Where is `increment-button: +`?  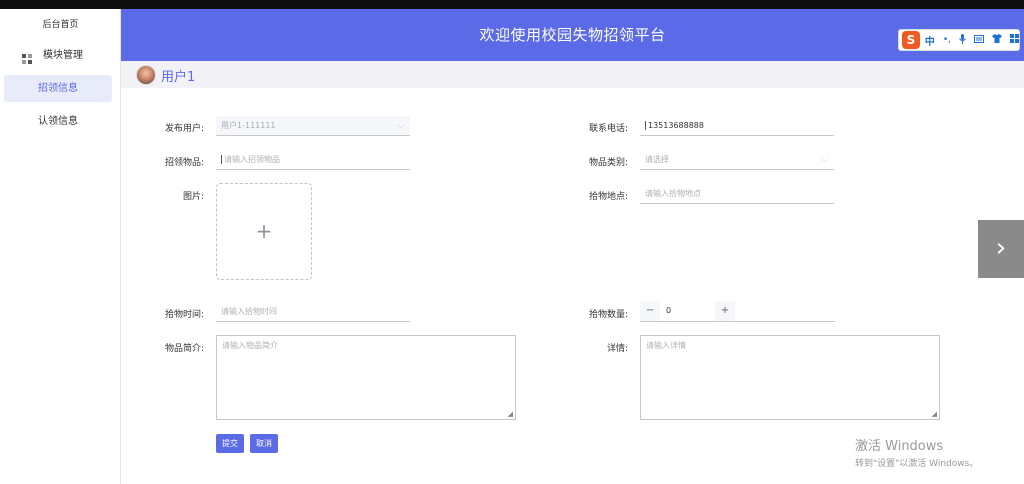
increment-button: + is located at coordinates (725, 311).